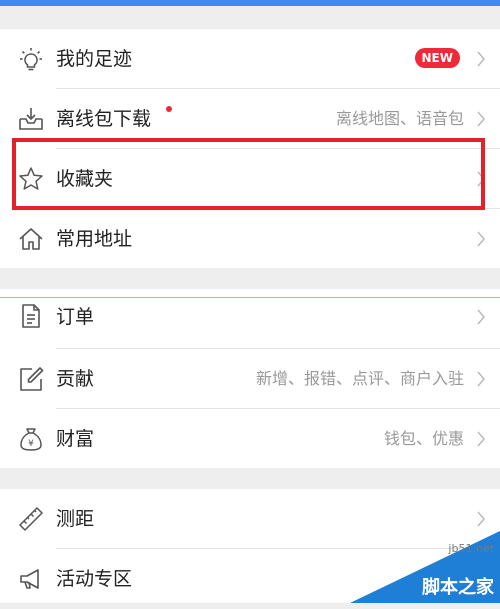 Image resolution: width=500 pixels, height=609 pixels. What do you see at coordinates (94, 579) in the screenshot?
I see `menu-label-events: 活动专区` at bounding box center [94, 579].